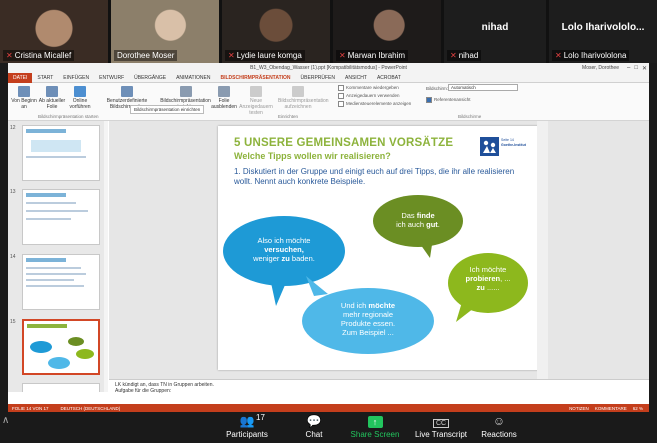 Image resolution: width=657 pixels, height=443 pixels. What do you see at coordinates (146, 55) in the screenshot?
I see `participant-name: Dorothee Moser` at bounding box center [146, 55].